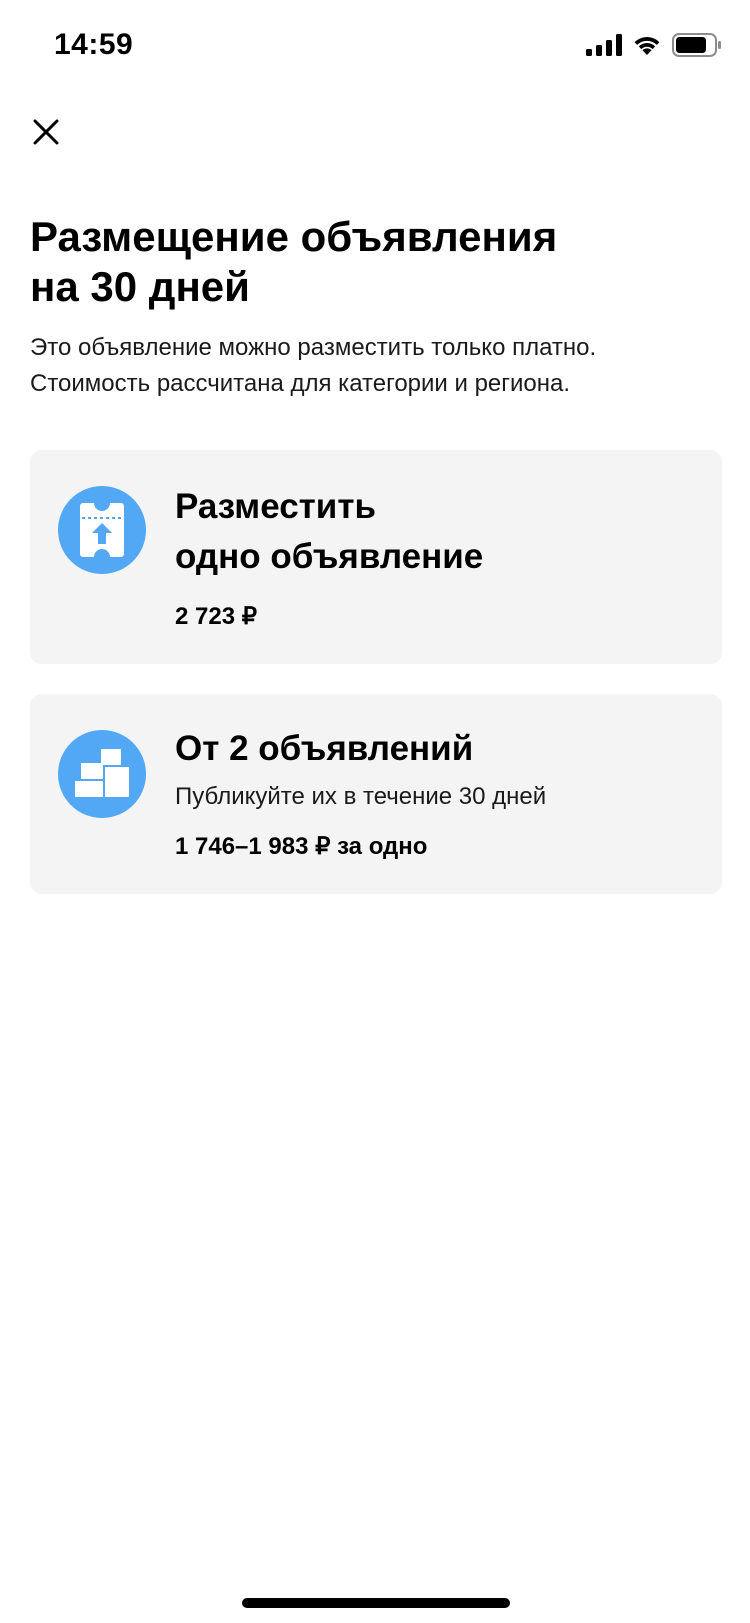 The image size is (750, 1623). Describe the element at coordinates (102, 530) in the screenshot. I see `ticket-upload-icon` at that location.